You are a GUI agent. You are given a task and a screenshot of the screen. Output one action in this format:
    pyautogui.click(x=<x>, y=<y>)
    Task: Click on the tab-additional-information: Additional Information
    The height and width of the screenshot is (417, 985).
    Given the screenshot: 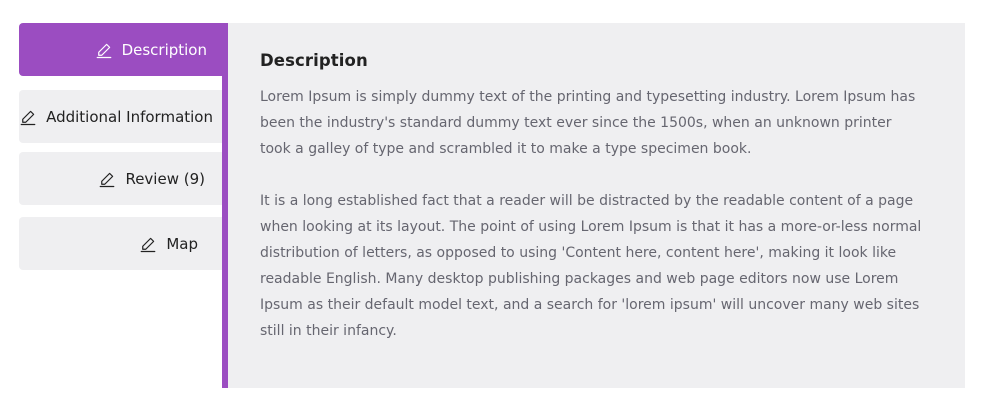 What is the action you would take?
    pyautogui.click(x=121, y=116)
    